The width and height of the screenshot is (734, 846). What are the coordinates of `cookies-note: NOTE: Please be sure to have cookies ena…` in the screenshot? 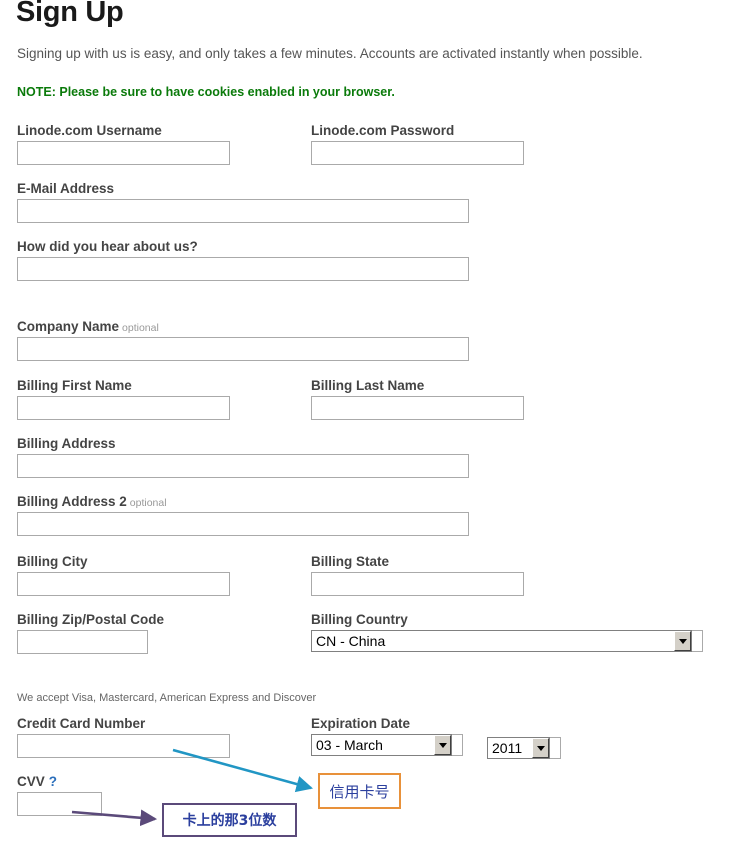 It's located at (206, 92).